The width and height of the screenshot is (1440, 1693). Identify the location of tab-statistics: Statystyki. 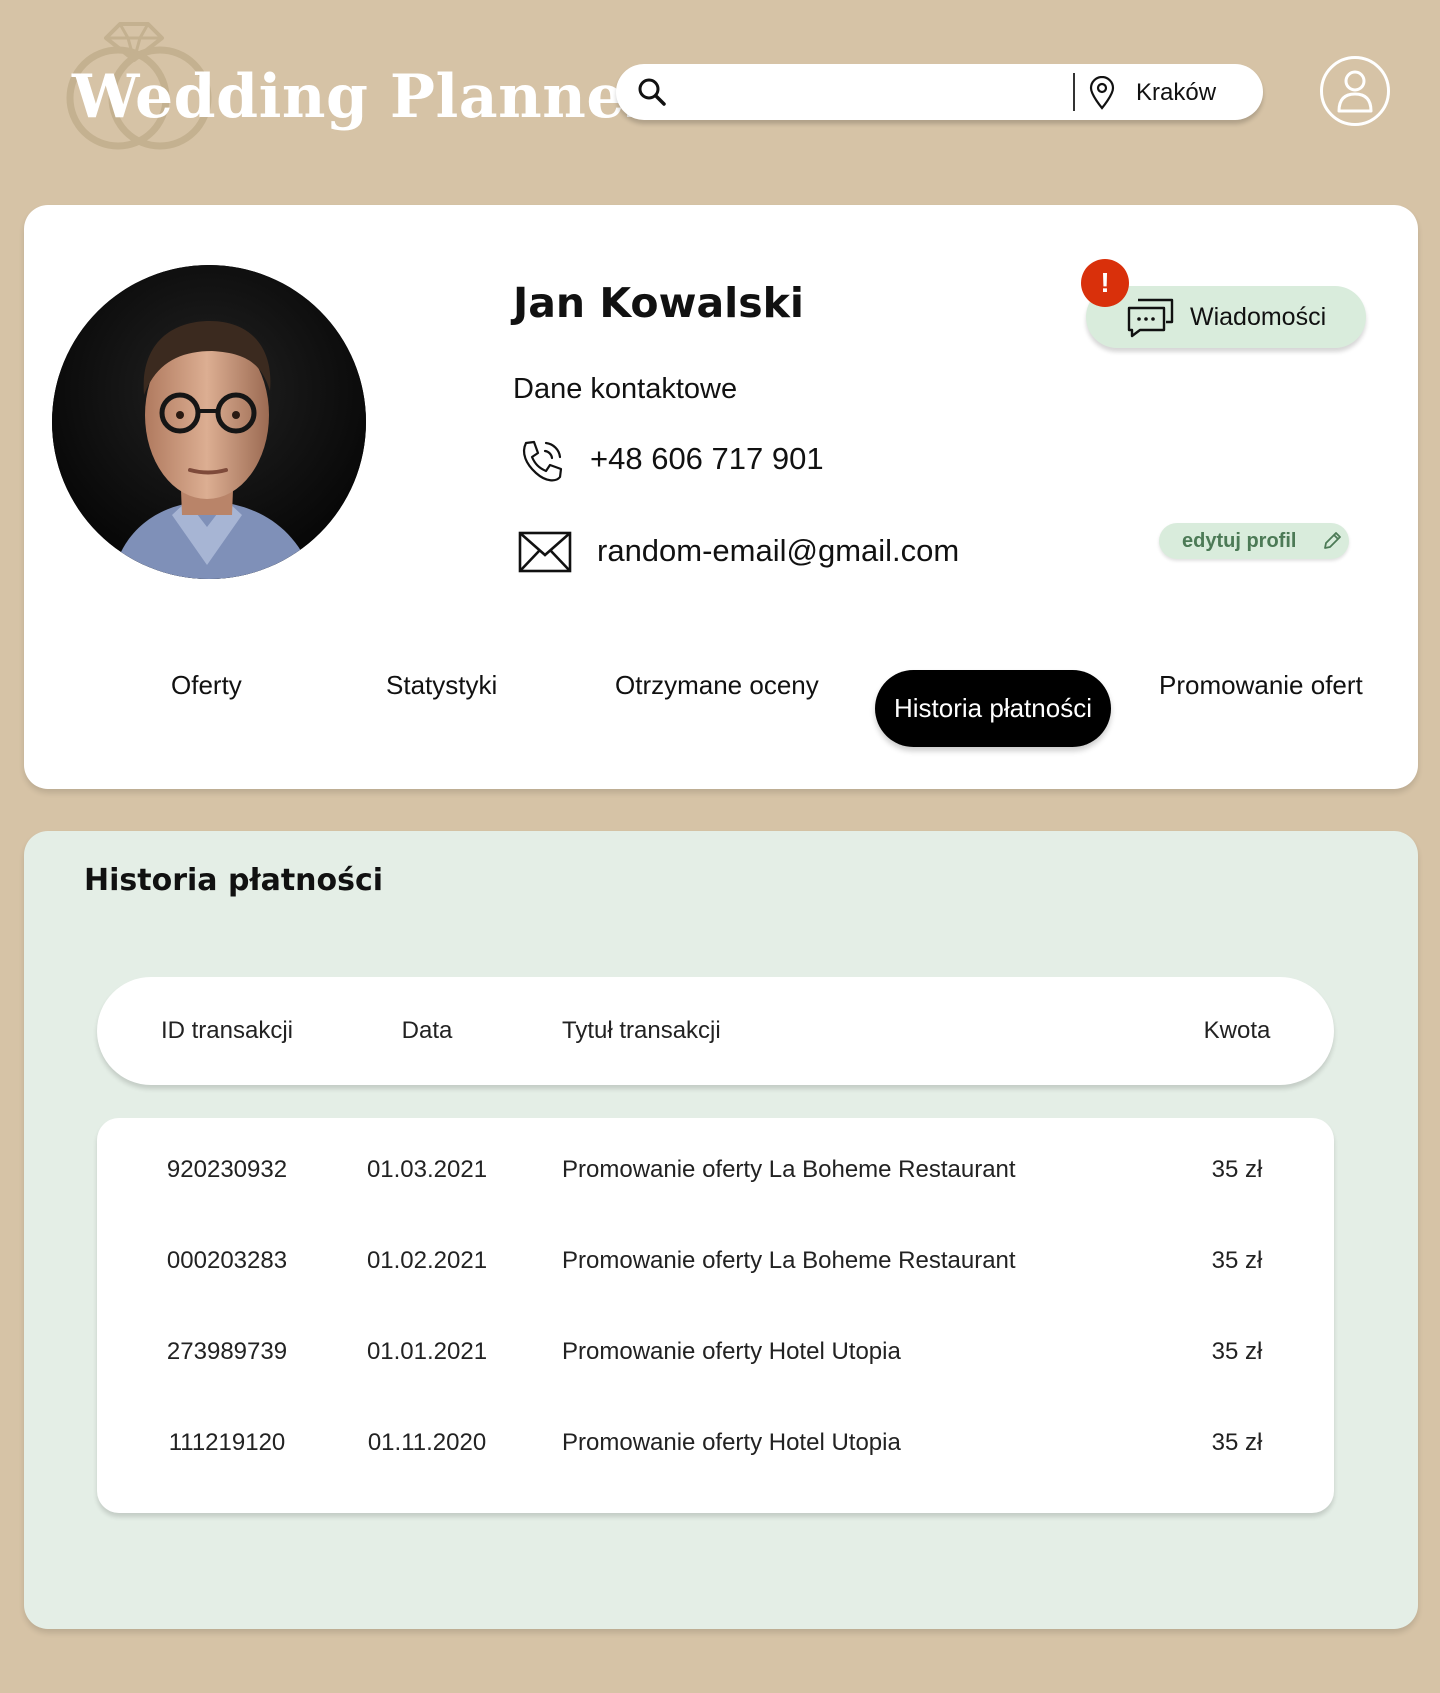
(441, 685).